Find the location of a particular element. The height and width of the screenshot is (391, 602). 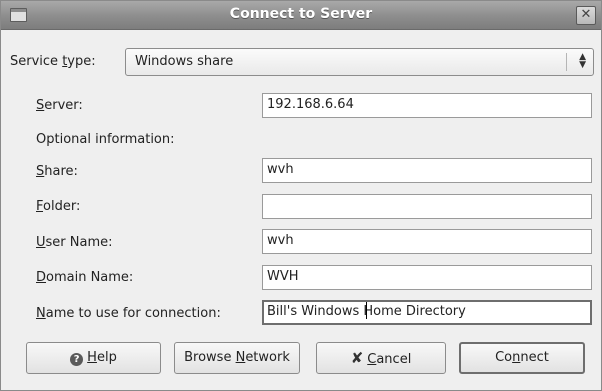

text-cursor is located at coordinates (366, 310).